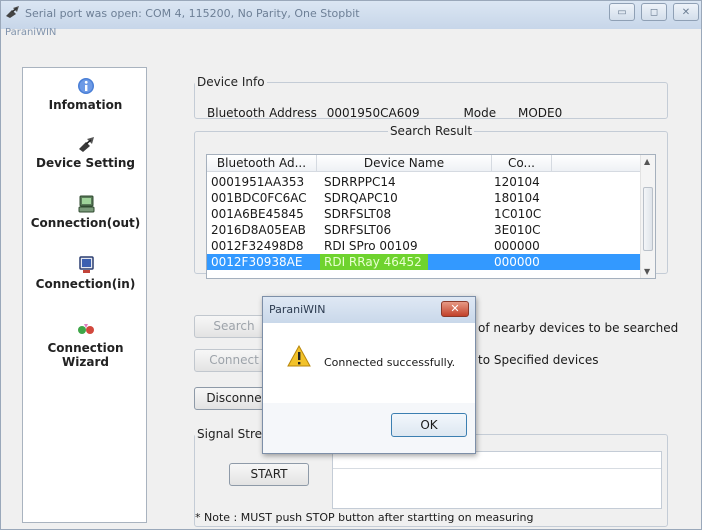 This screenshot has height=530, width=702. Describe the element at coordinates (230, 434) in the screenshot. I see `signal-strength-legend: Signal Stre` at that location.